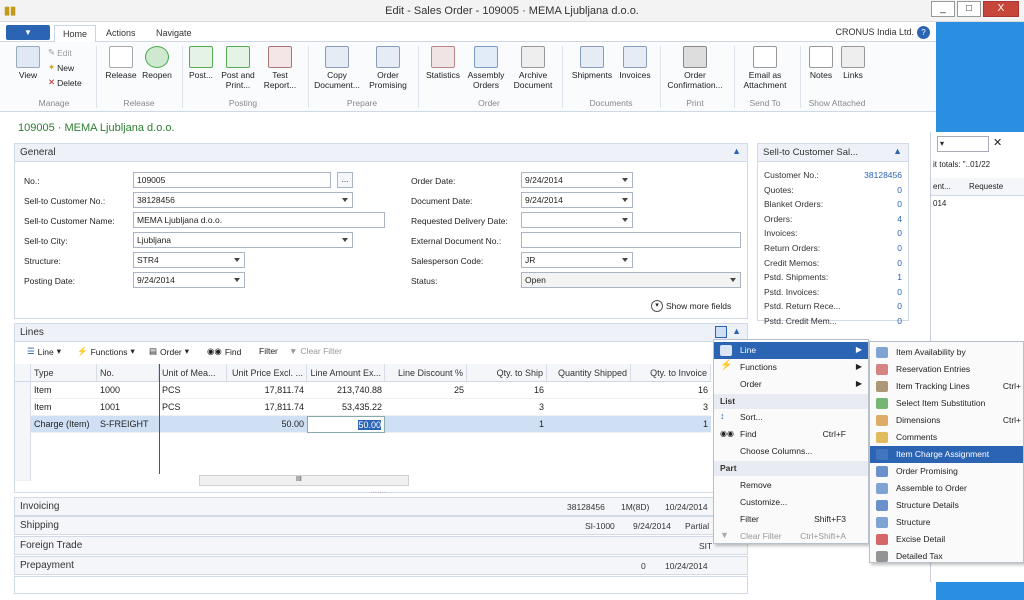 The height and width of the screenshot is (600, 1024). I want to click on table-cell: 17,811.74, so click(267, 390).